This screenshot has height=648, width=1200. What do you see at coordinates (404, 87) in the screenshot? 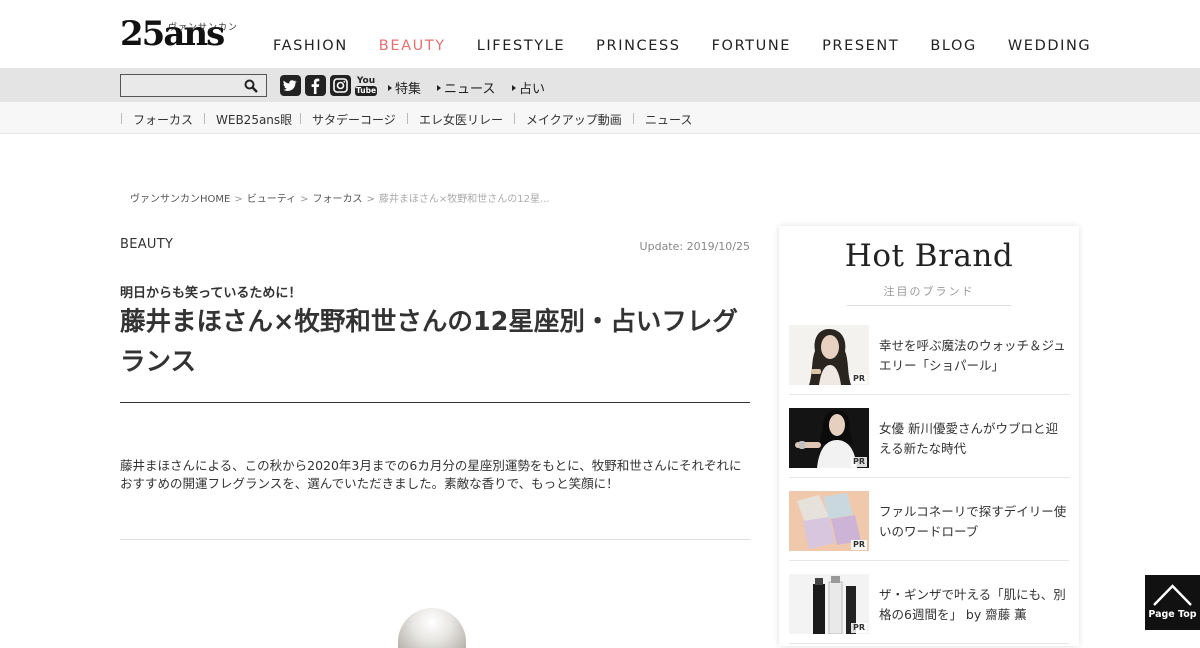
I see `sub-nav-feature: 特集` at bounding box center [404, 87].